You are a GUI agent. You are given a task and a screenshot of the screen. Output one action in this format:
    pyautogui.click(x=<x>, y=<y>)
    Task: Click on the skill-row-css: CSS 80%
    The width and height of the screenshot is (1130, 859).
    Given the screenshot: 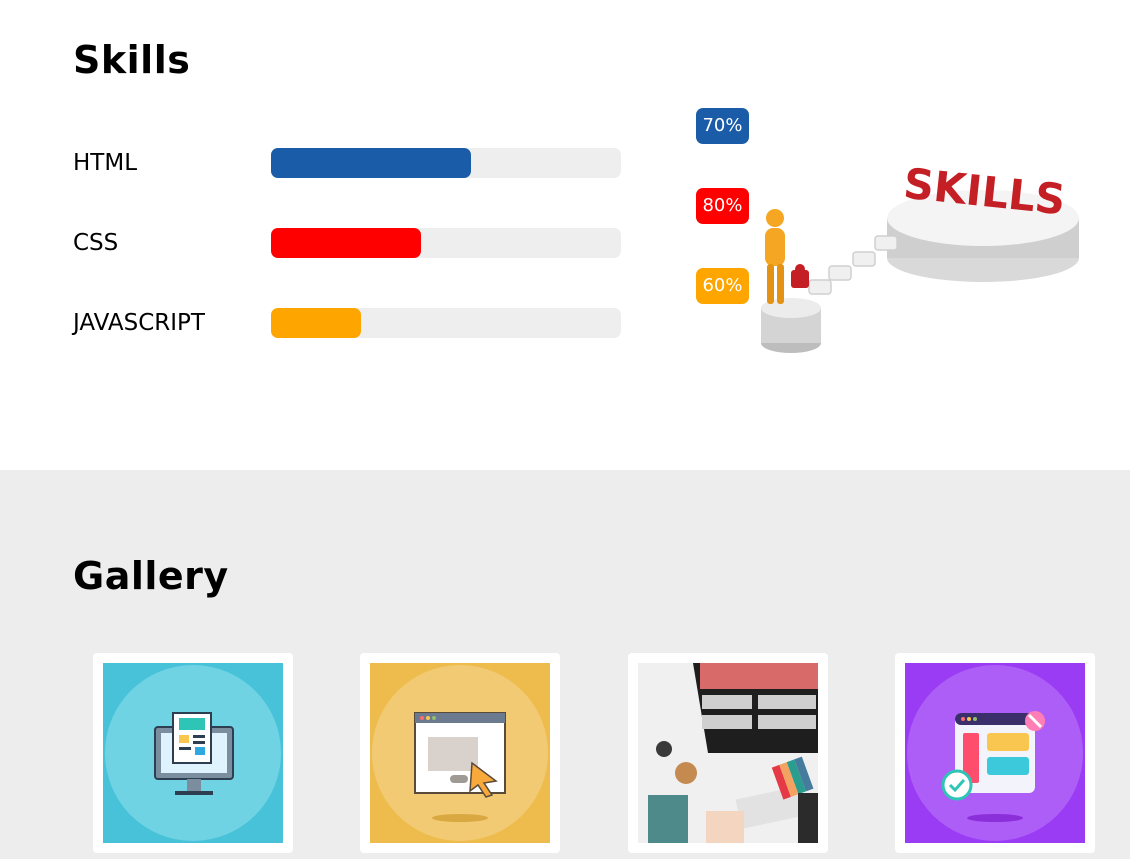 What is the action you would take?
    pyautogui.click(x=411, y=223)
    